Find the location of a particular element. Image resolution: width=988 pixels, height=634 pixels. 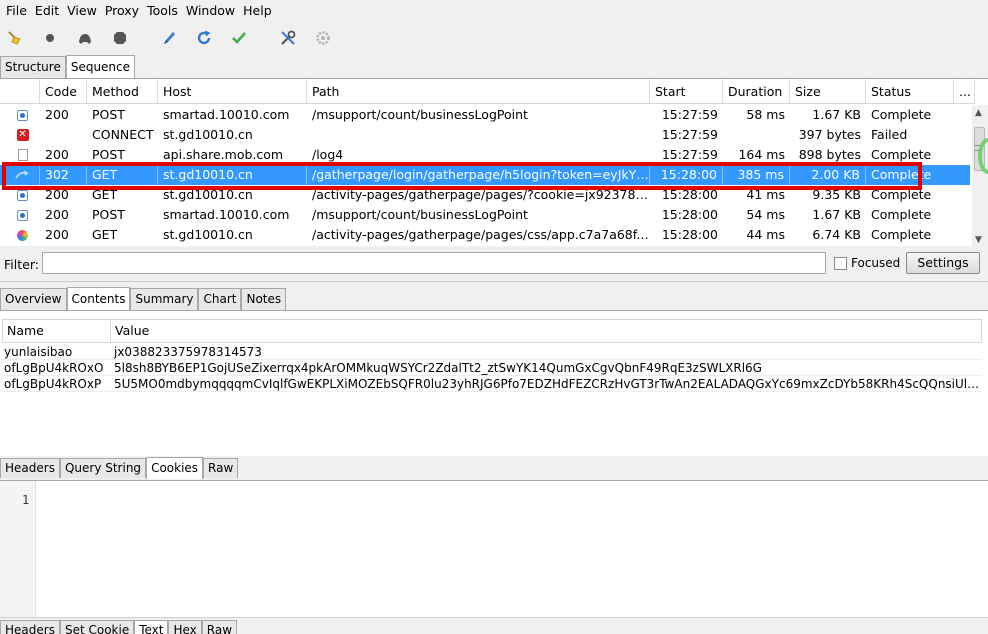

validate-icon is located at coordinates (239, 38).